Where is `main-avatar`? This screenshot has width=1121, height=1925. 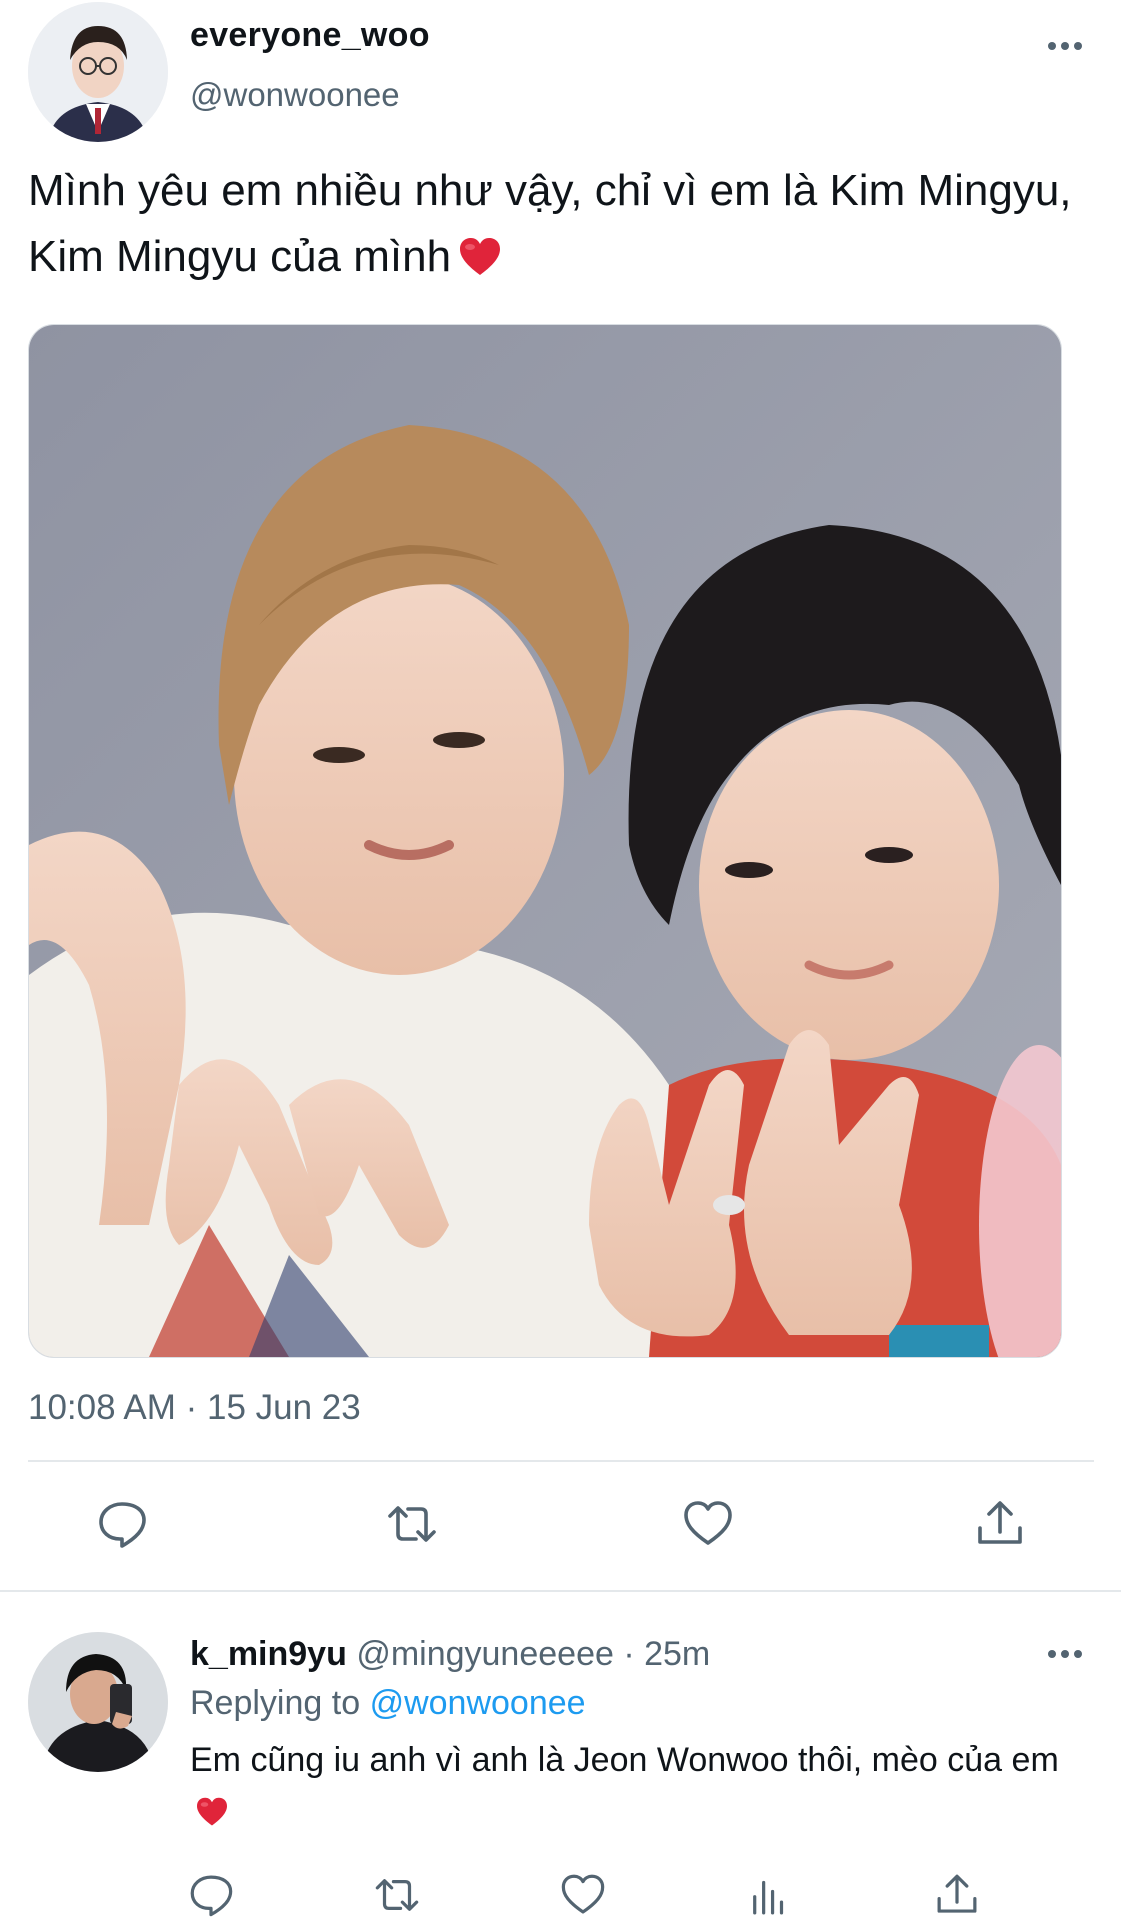
main-avatar is located at coordinates (98, 72).